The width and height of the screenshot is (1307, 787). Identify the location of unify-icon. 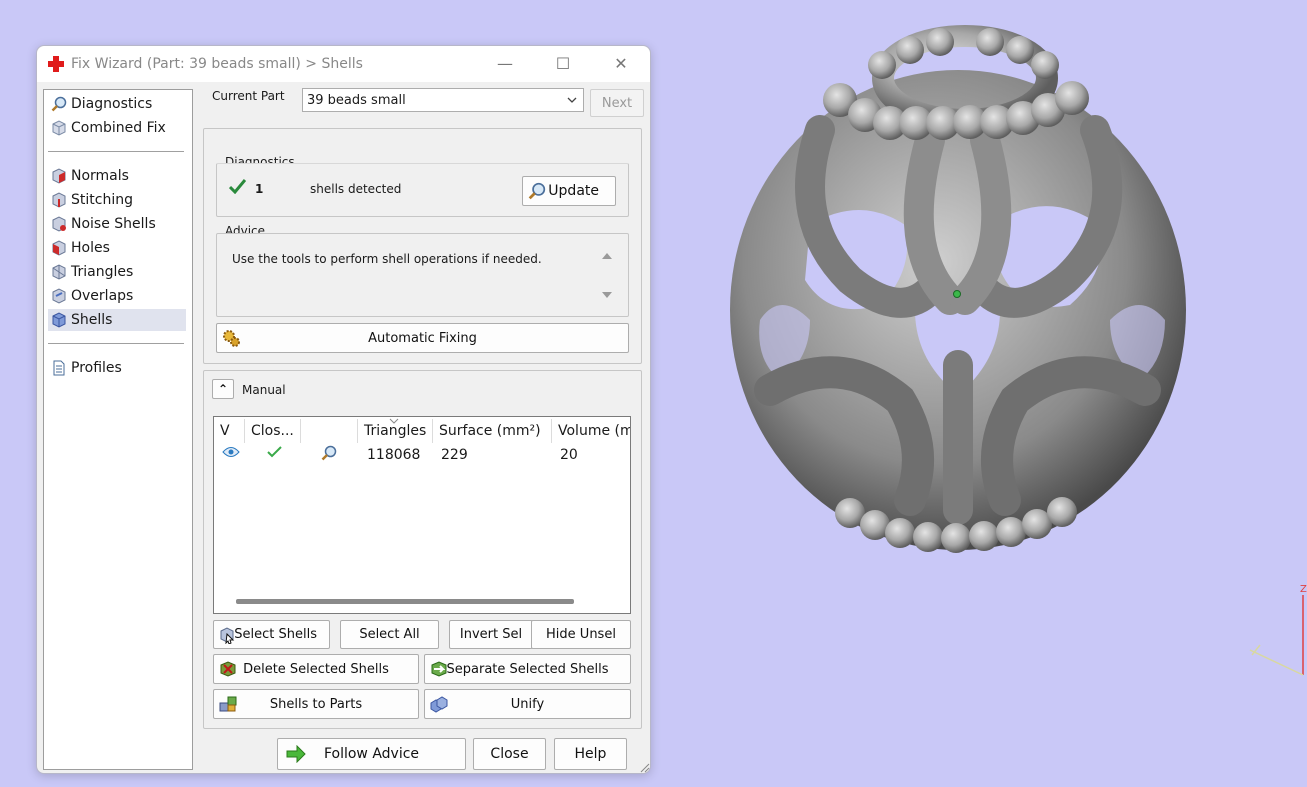
(439, 704).